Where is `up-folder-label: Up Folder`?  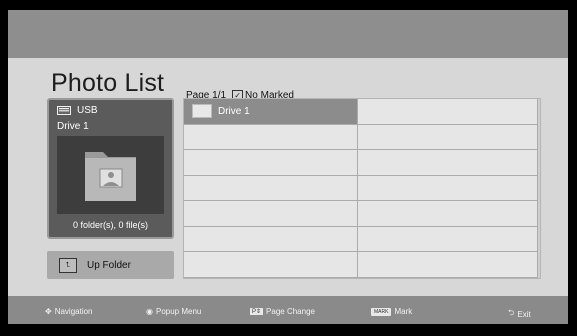 up-folder-label: Up Folder is located at coordinates (109, 265).